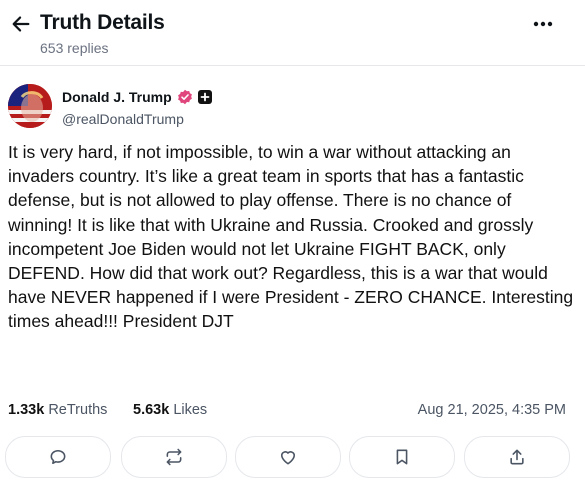 The image size is (585, 496). What do you see at coordinates (543, 24) in the screenshot?
I see `more-horizontal-icon` at bounding box center [543, 24].